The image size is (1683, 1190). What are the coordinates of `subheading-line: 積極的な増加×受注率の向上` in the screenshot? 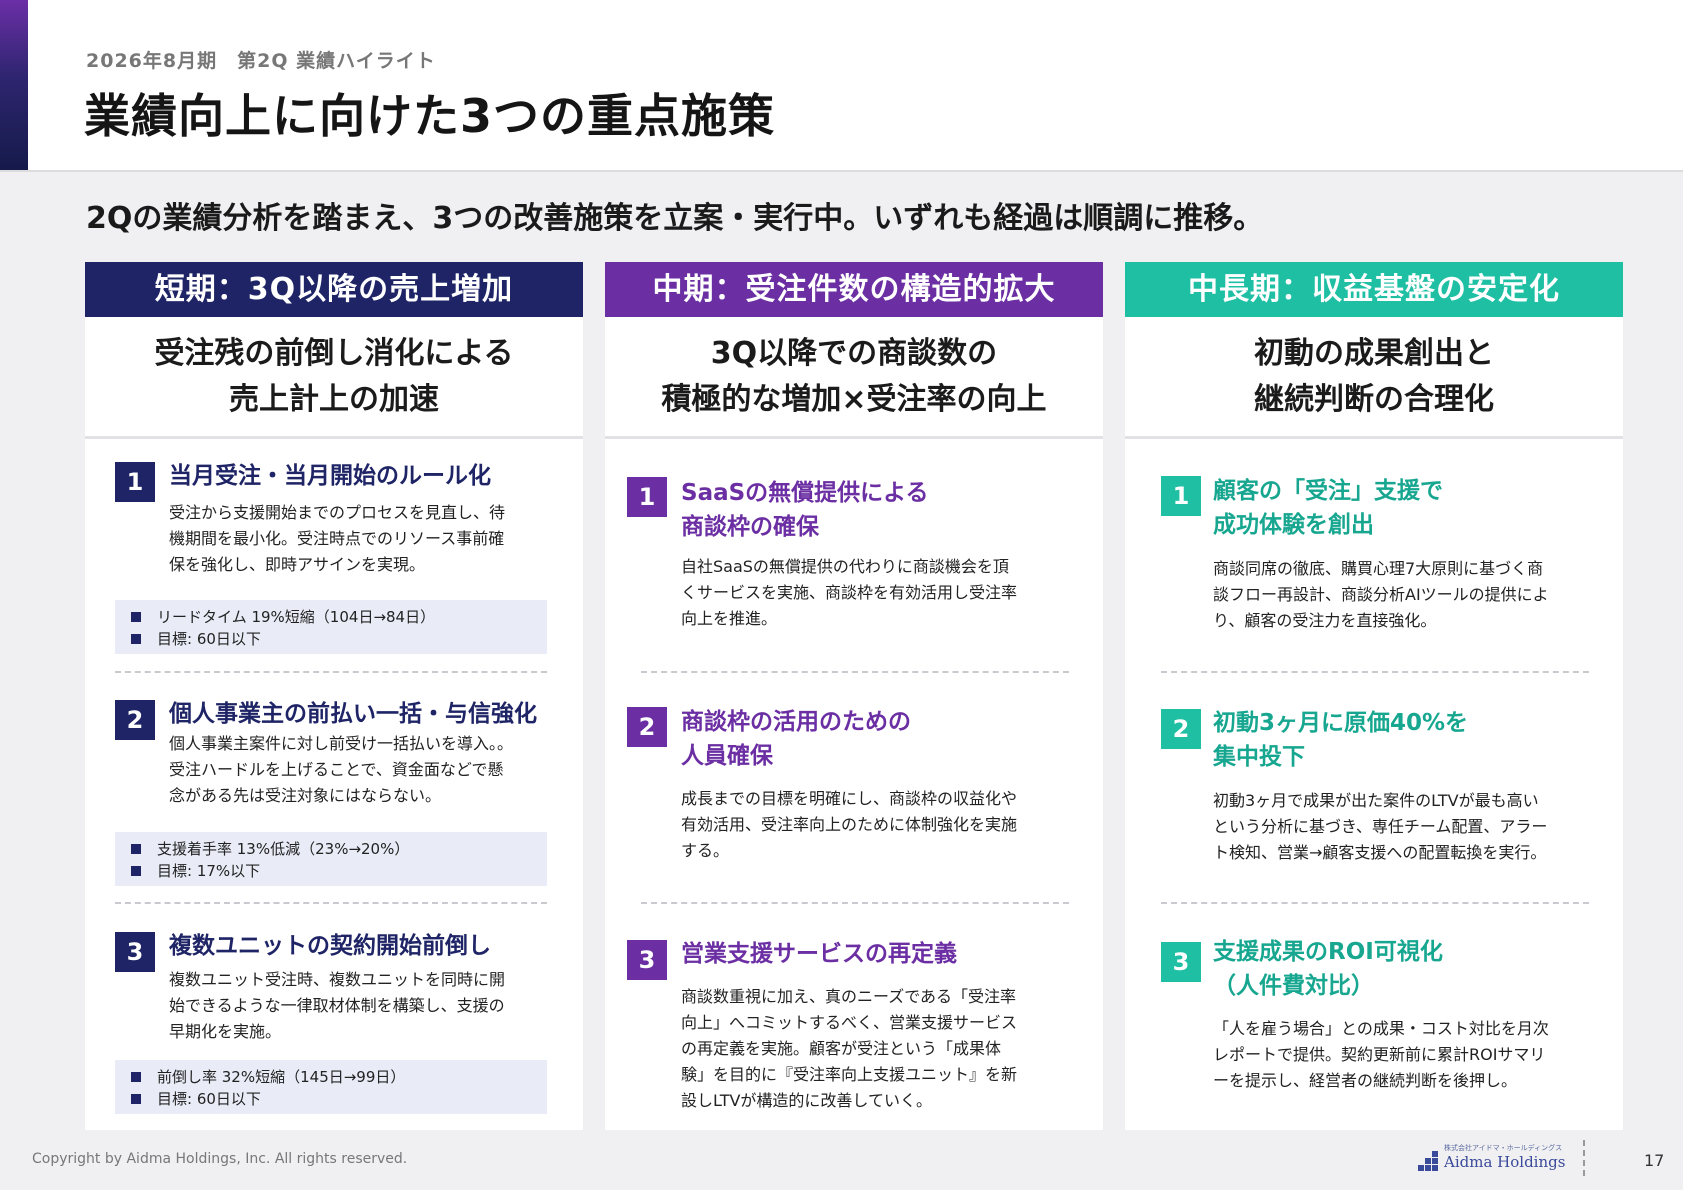 It's located at (854, 399).